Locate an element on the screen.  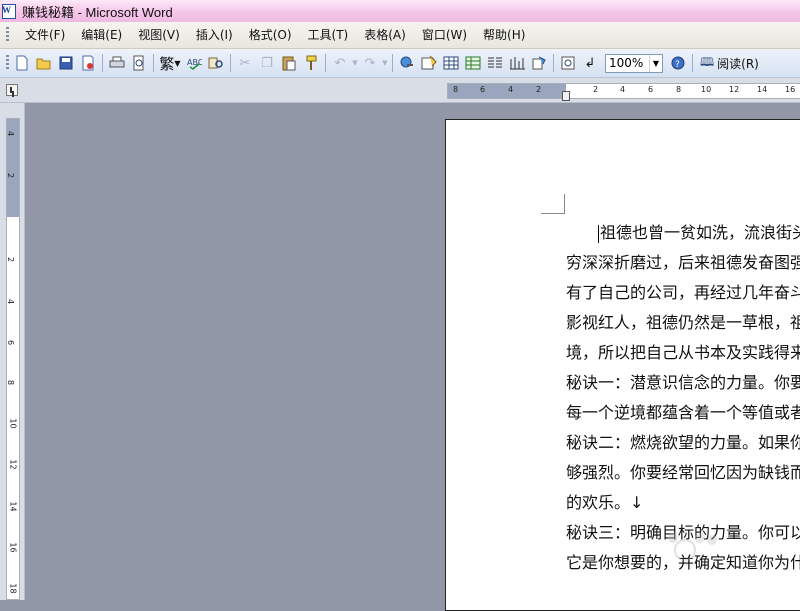
horizontal-ruler: 8 6 4 2 2 4 6 8 10 12 14 16 is located at coordinates (623, 91).